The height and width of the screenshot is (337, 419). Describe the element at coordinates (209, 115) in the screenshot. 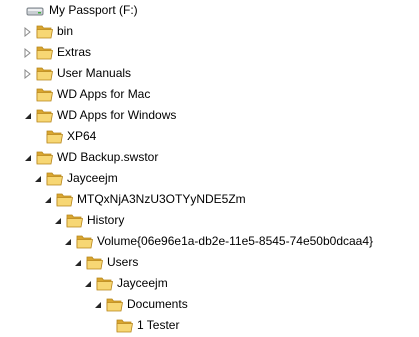

I see `tree-item-wd-apps-windows: WD Apps for Windows` at that location.